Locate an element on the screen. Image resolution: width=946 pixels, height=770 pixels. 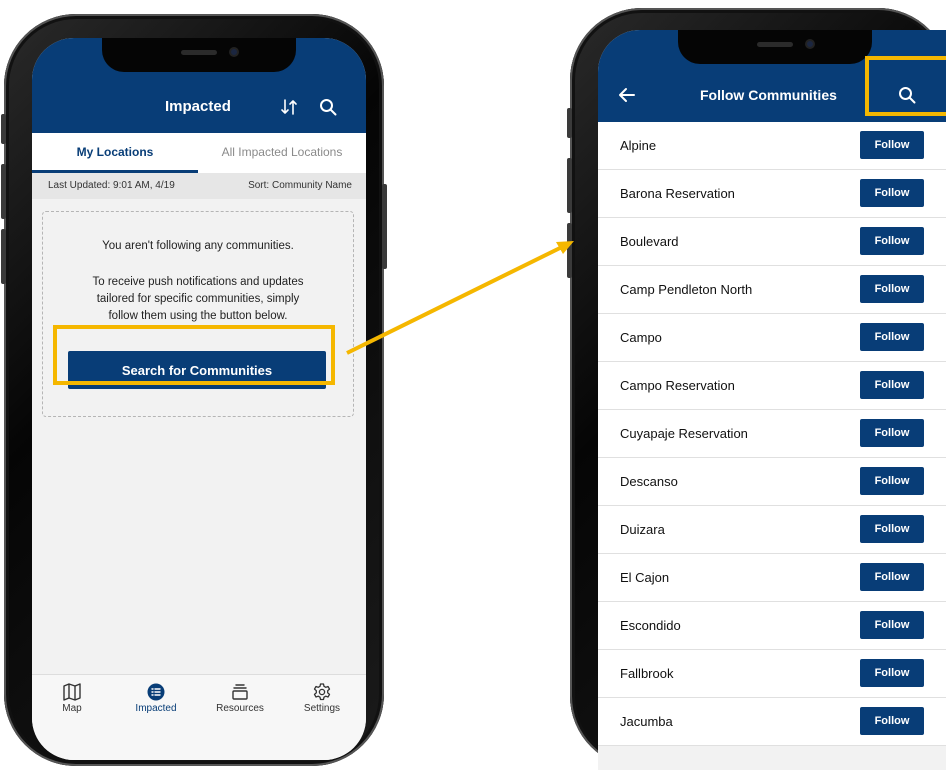
search-icon-highlight is located at coordinates (905, 86).